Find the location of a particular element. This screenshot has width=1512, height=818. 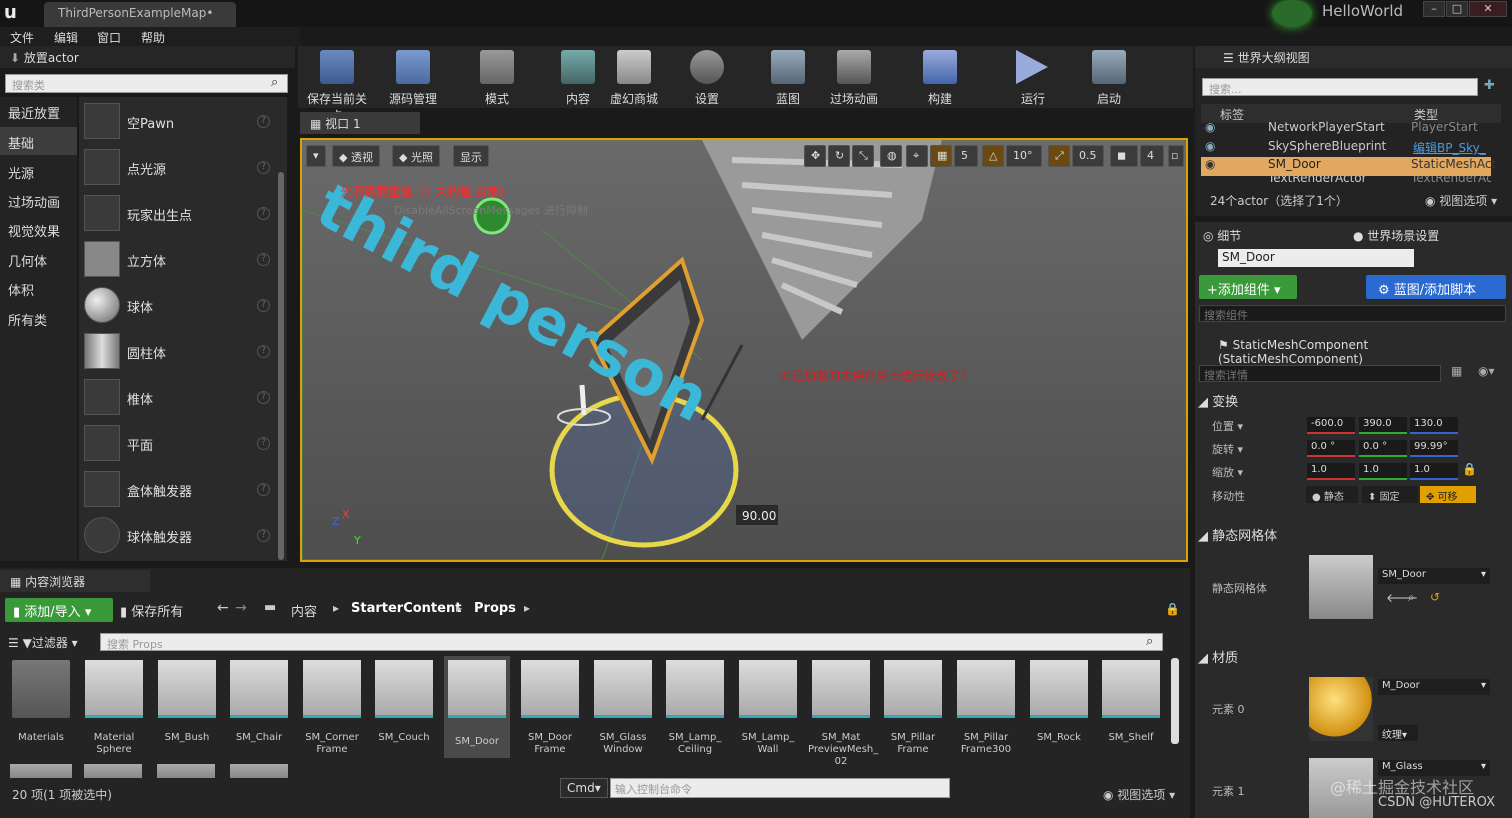

cb-view-options: ◉ 视图选项 ▾ is located at coordinates (1139, 794).